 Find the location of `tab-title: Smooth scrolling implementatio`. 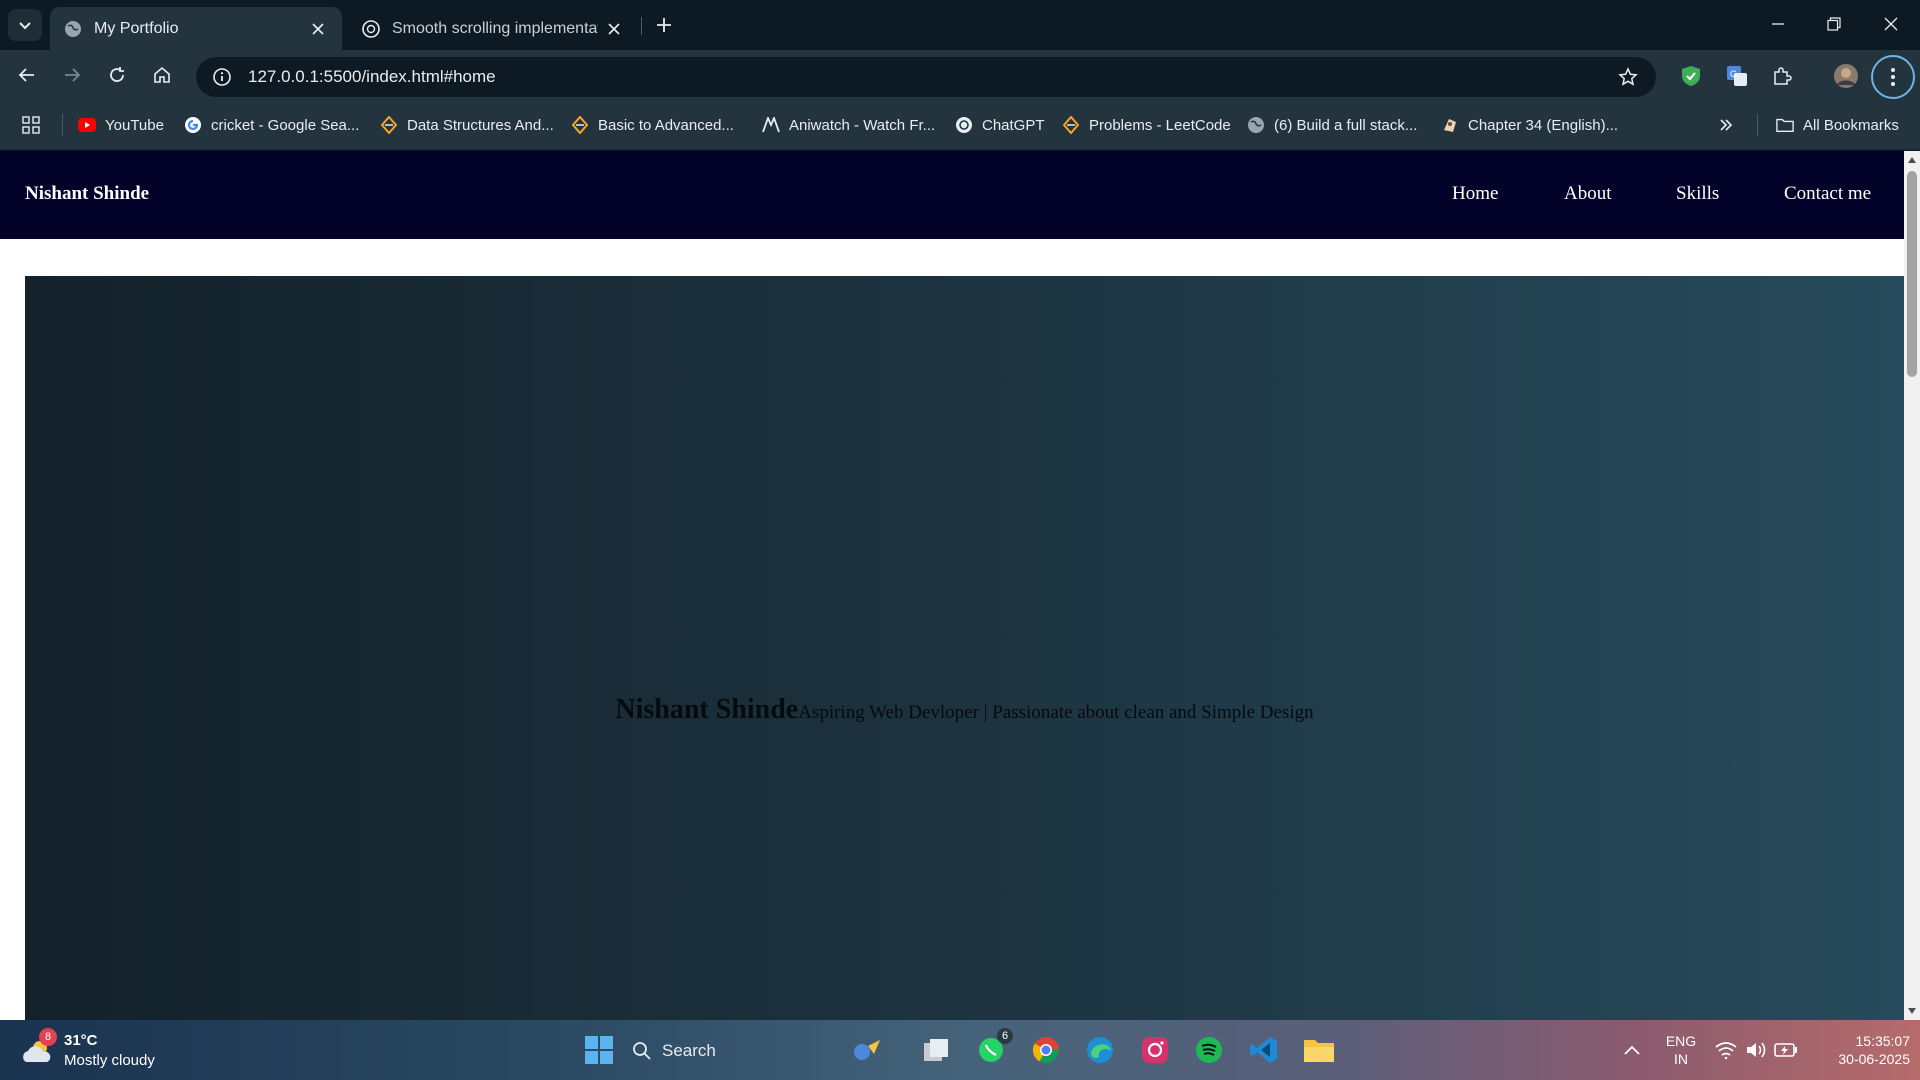

tab-title: Smooth scrolling implementatio is located at coordinates (495, 28).